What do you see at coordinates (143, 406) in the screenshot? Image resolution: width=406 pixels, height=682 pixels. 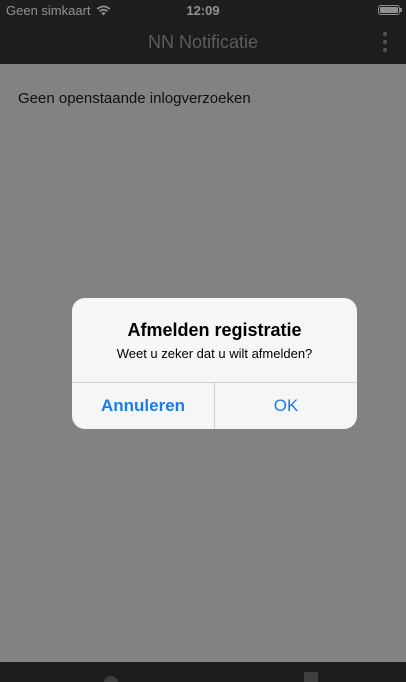 I see `cancel-button: Annuleren` at bounding box center [143, 406].